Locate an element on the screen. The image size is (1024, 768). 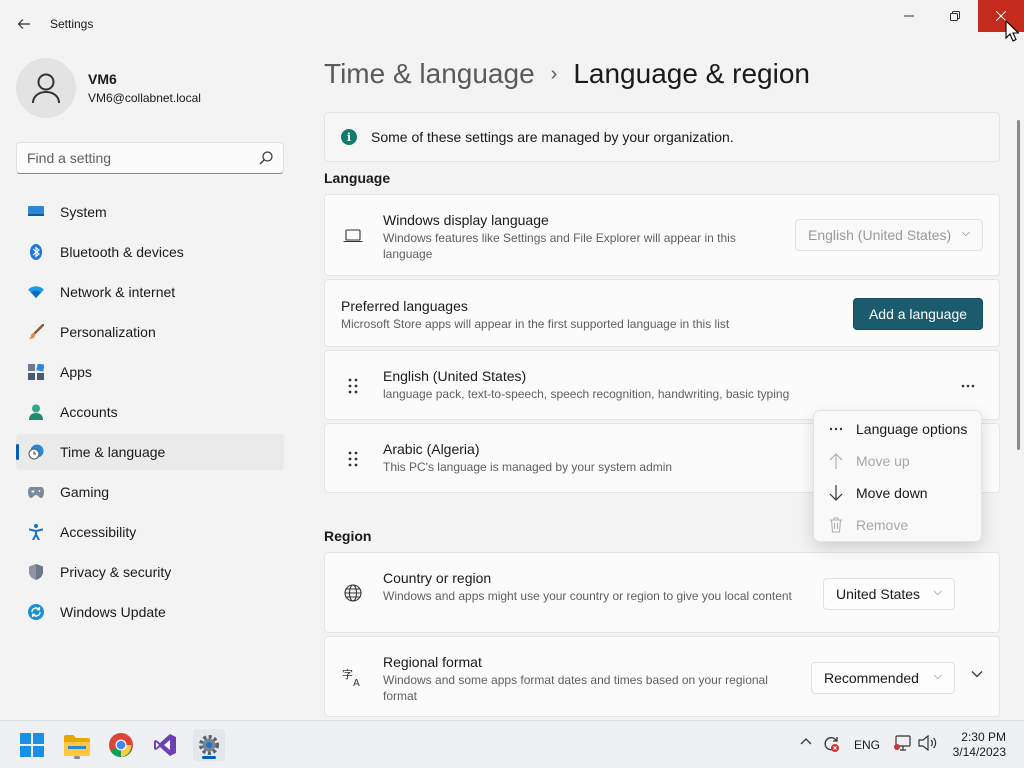
sidebar-item-personalization: Personalization is located at coordinates (150, 332).